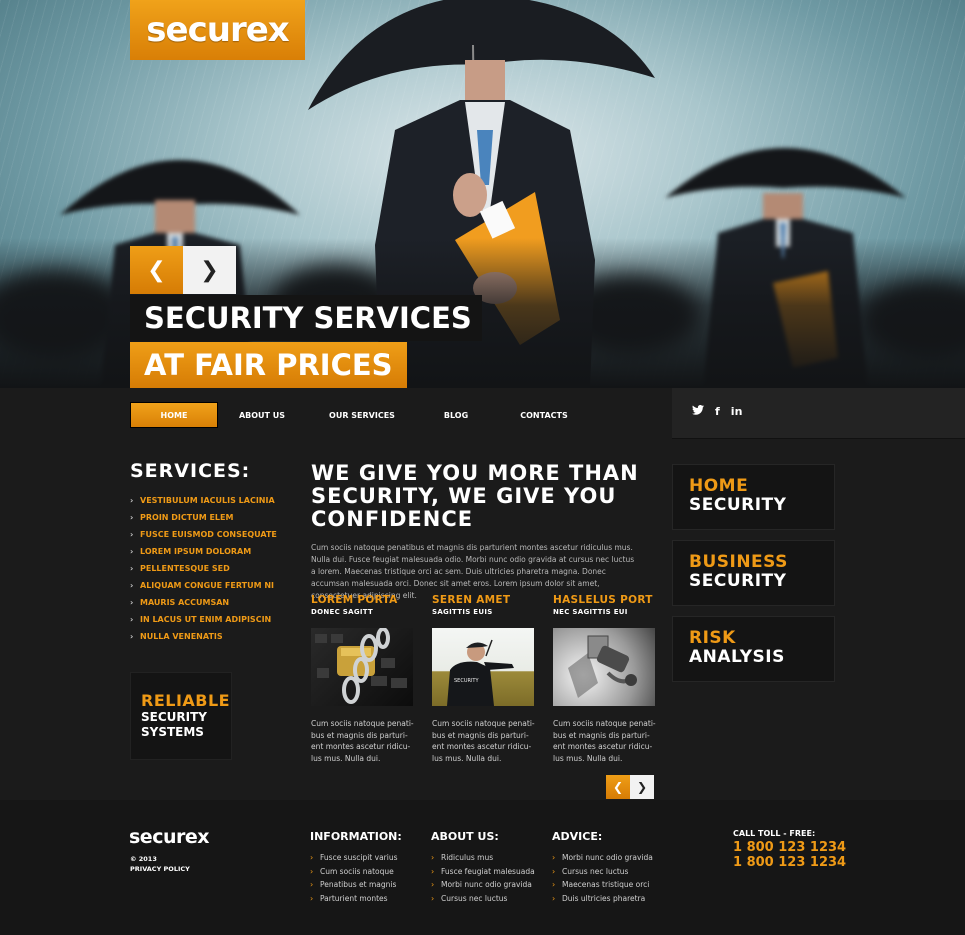 The height and width of the screenshot is (935, 965). What do you see at coordinates (753, 649) in the screenshot?
I see `risk-analysis-box: RISK ANALYSIS` at bounding box center [753, 649].